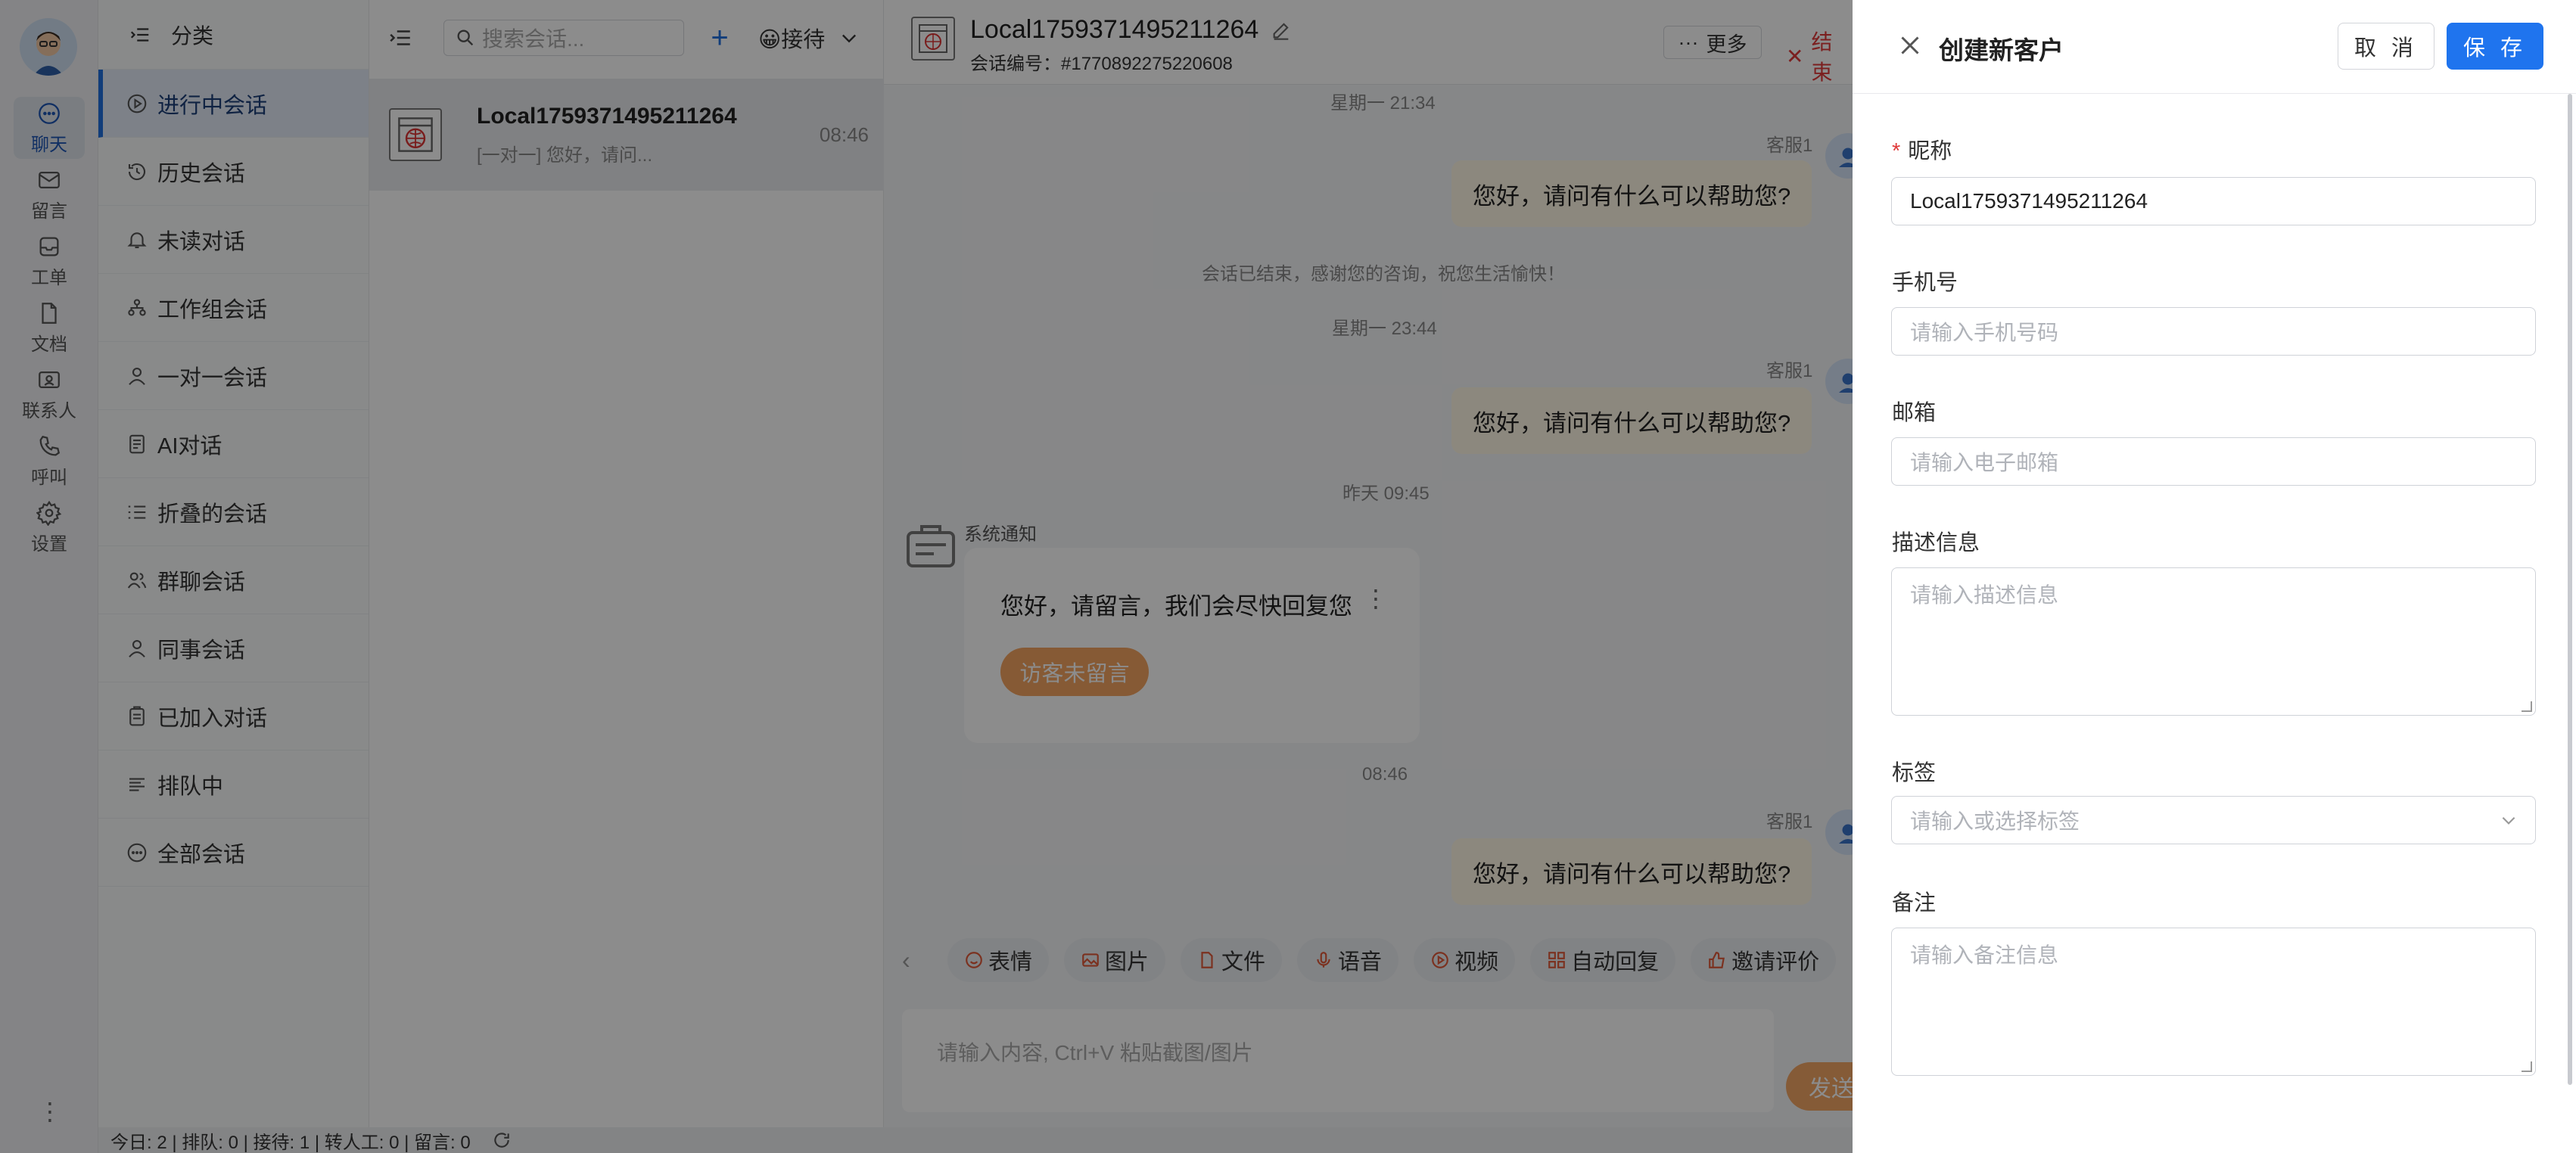  What do you see at coordinates (1897, 151) in the screenshot?
I see `required-asterisk: *` at bounding box center [1897, 151].